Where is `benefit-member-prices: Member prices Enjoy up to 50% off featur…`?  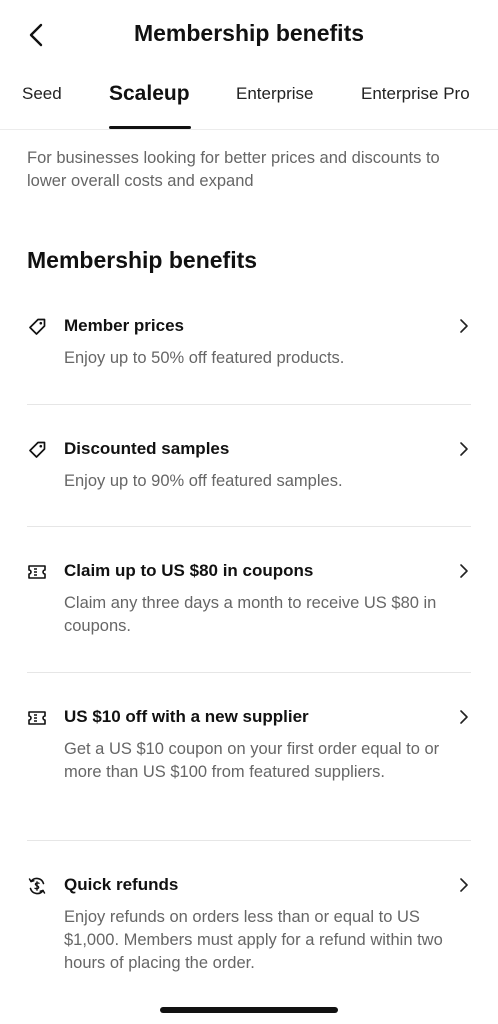
benefit-member-prices: Member prices Enjoy up to 50% off featur… is located at coordinates (249, 356).